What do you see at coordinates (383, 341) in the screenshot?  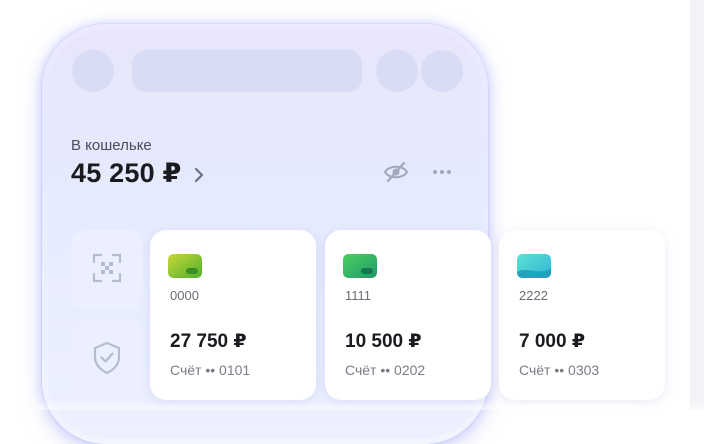 I see `card-balance: 10 500 ₽` at bounding box center [383, 341].